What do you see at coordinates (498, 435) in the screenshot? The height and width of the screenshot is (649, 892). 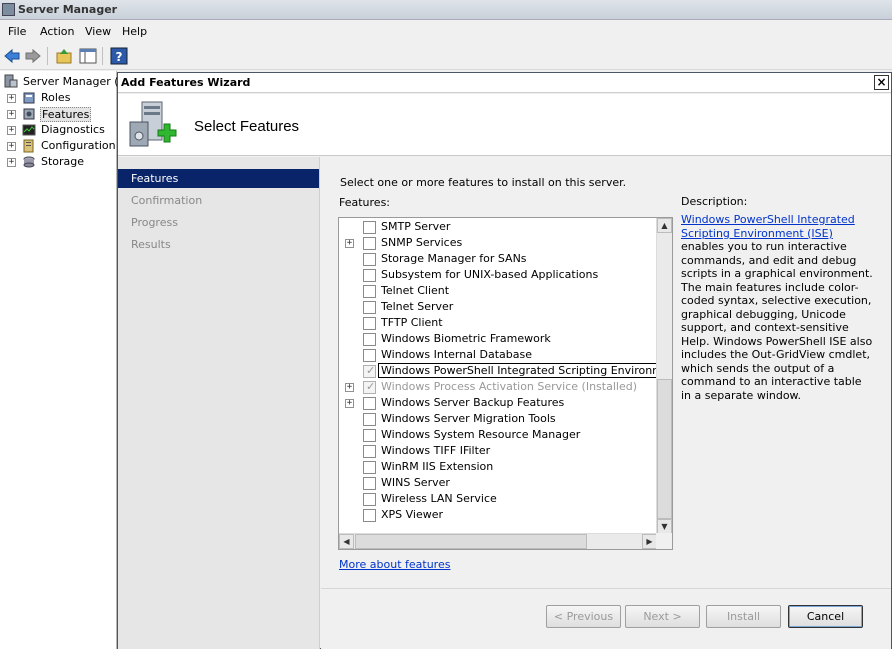 I see `feature-row: Windows System Resource Manager` at bounding box center [498, 435].